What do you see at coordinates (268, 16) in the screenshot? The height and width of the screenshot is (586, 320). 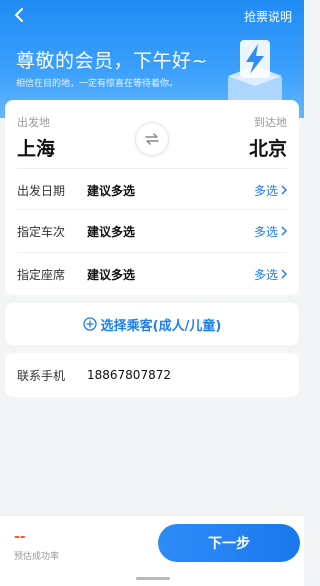 I see `ticket-help-link: 抢票说明` at bounding box center [268, 16].